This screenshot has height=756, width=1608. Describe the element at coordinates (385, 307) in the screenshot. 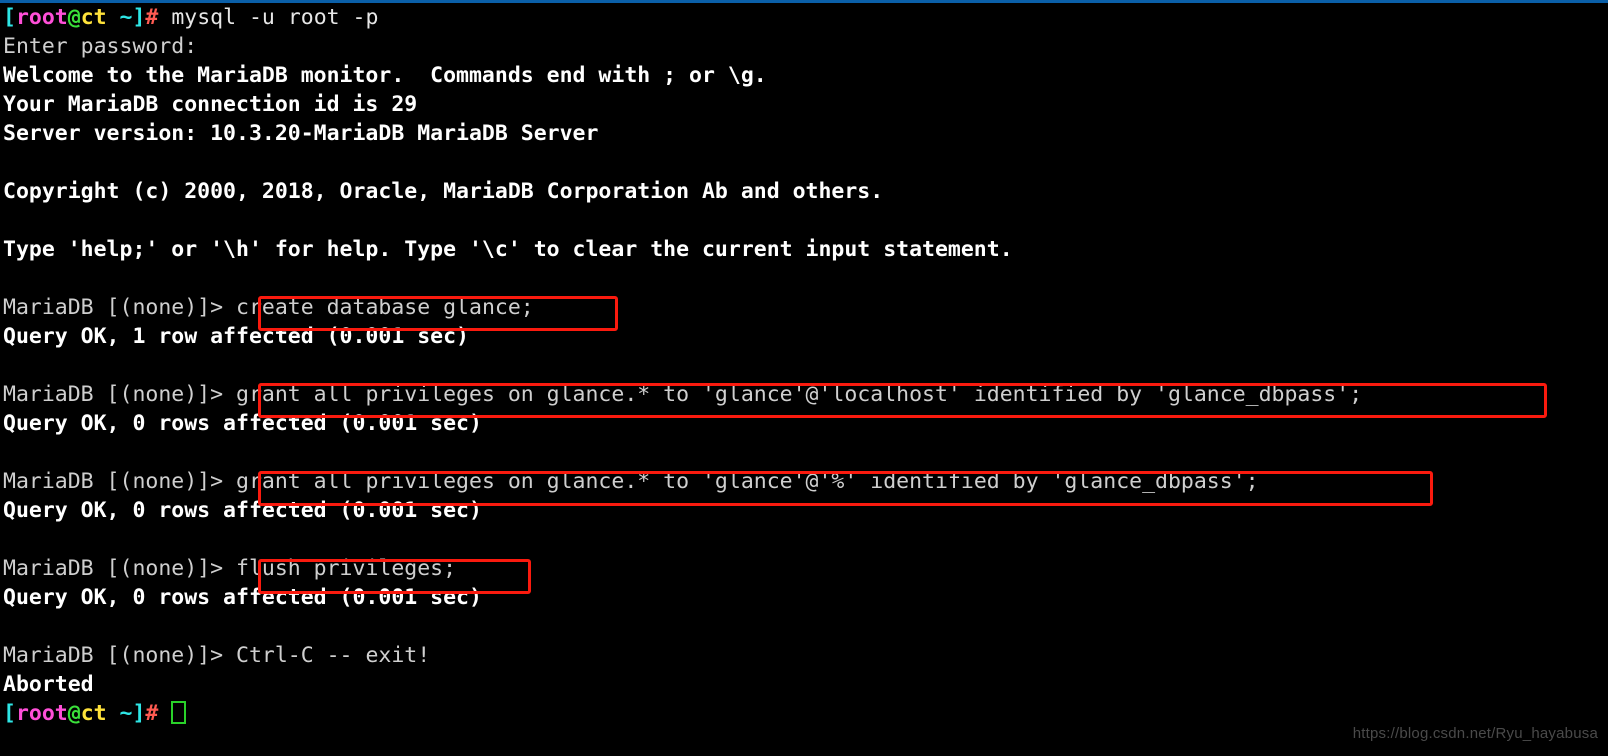

I see `sql-command-create-database: create database glance;` at that location.